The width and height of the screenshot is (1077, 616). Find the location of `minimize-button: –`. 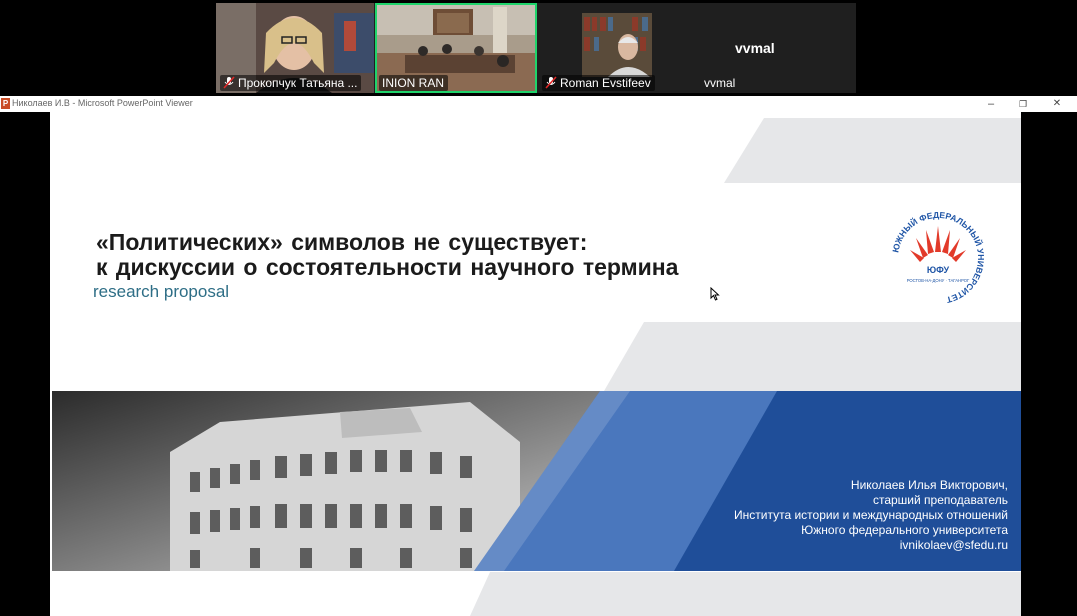

minimize-button: – is located at coordinates (991, 104).